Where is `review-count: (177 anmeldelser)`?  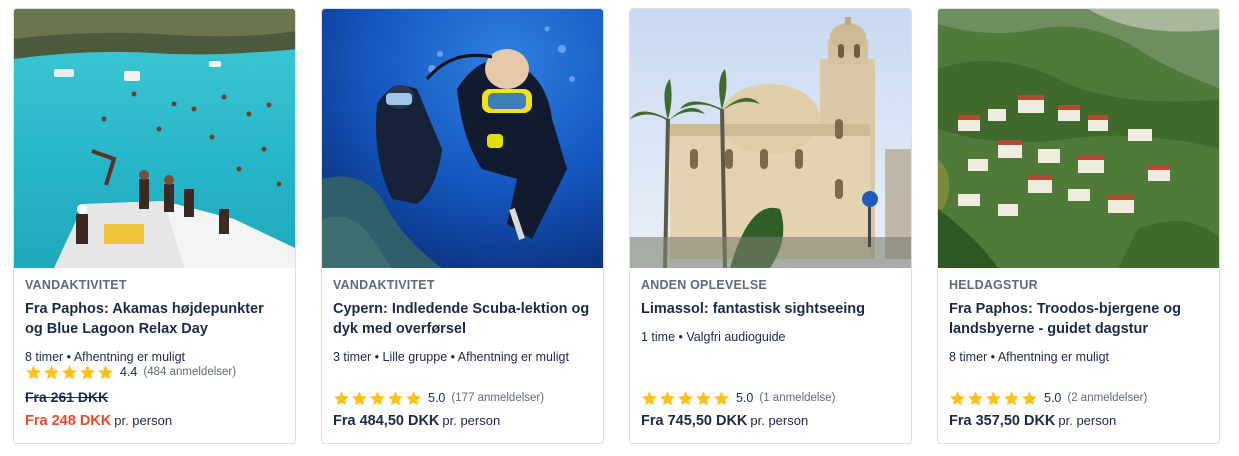 review-count: (177 anmeldelser) is located at coordinates (498, 398).